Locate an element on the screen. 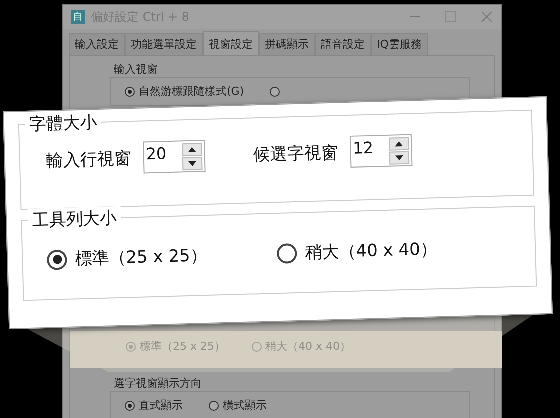 This screenshot has width=560, height=418. group-title: 選字視窗顯示方向 is located at coordinates (158, 383).